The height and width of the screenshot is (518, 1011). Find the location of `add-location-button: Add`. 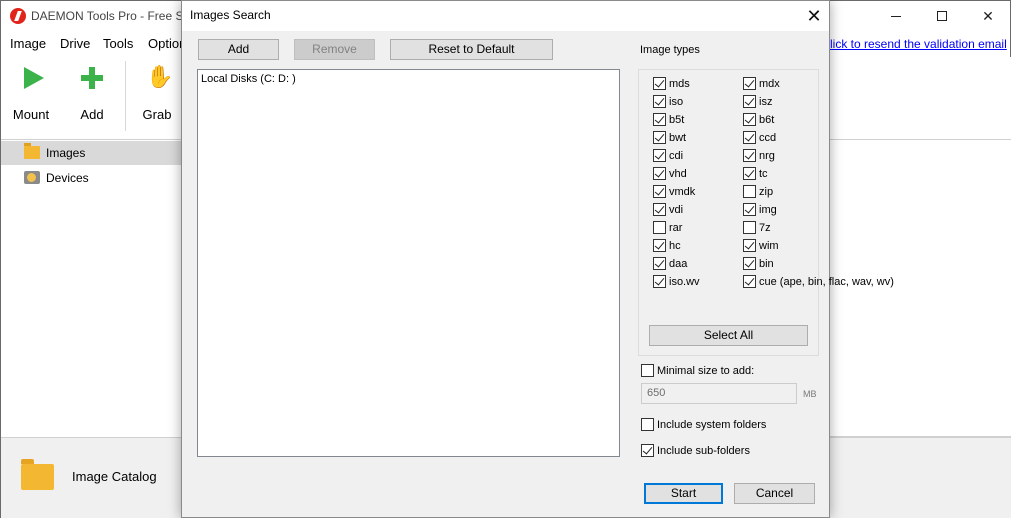

add-location-button: Add is located at coordinates (238, 49).